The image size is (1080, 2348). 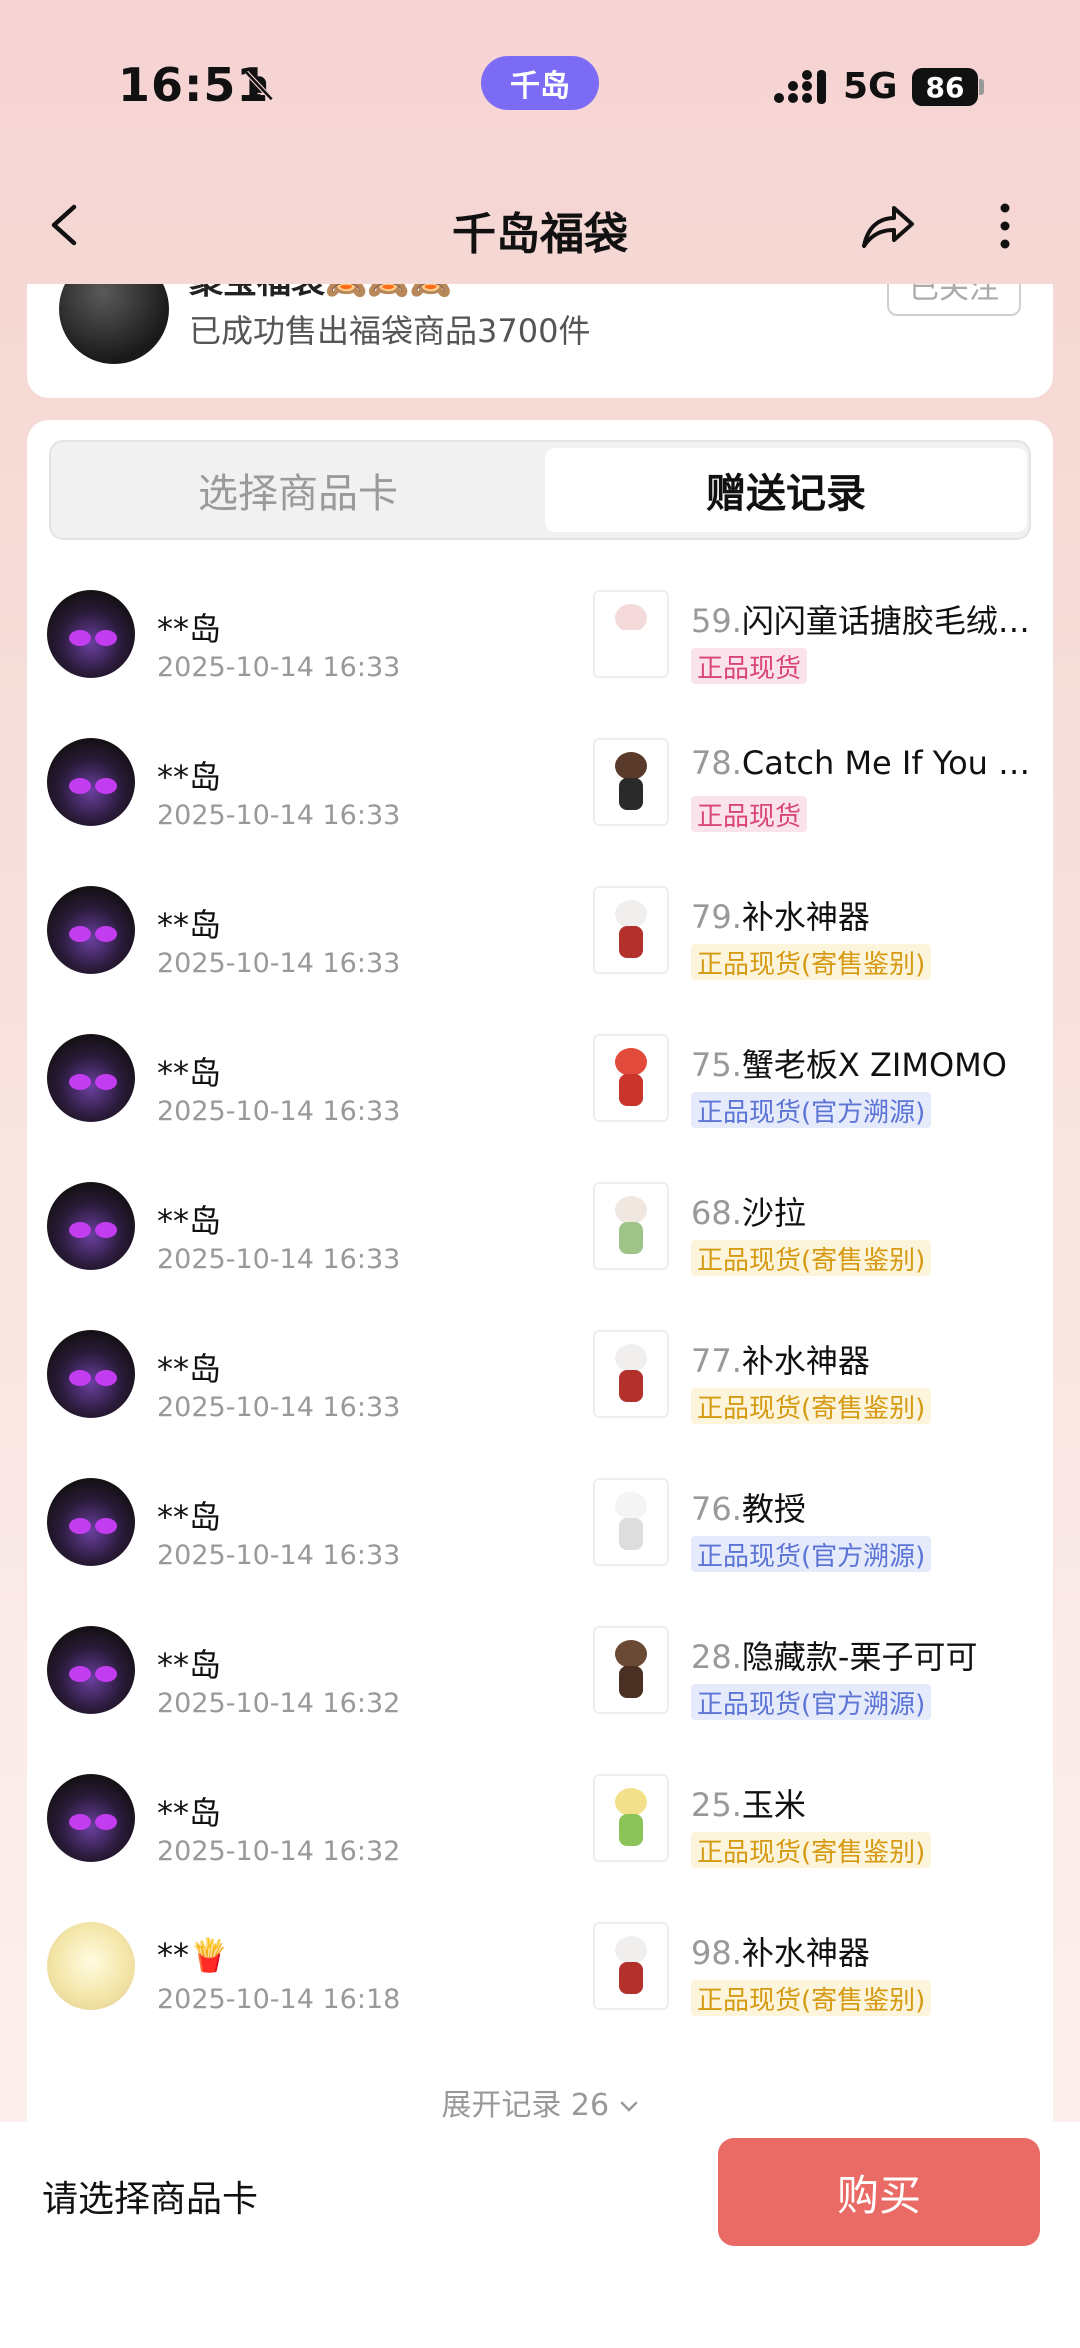 I want to click on share-icon, so click(x=888, y=226).